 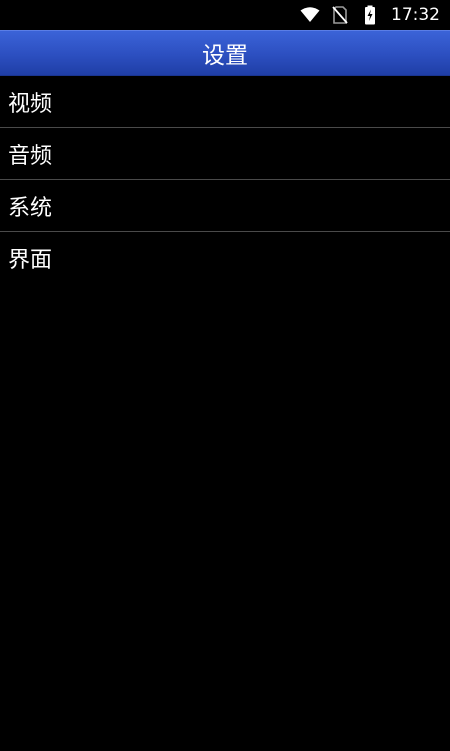 What do you see at coordinates (30, 260) in the screenshot?
I see `menu-item-label: 界面` at bounding box center [30, 260].